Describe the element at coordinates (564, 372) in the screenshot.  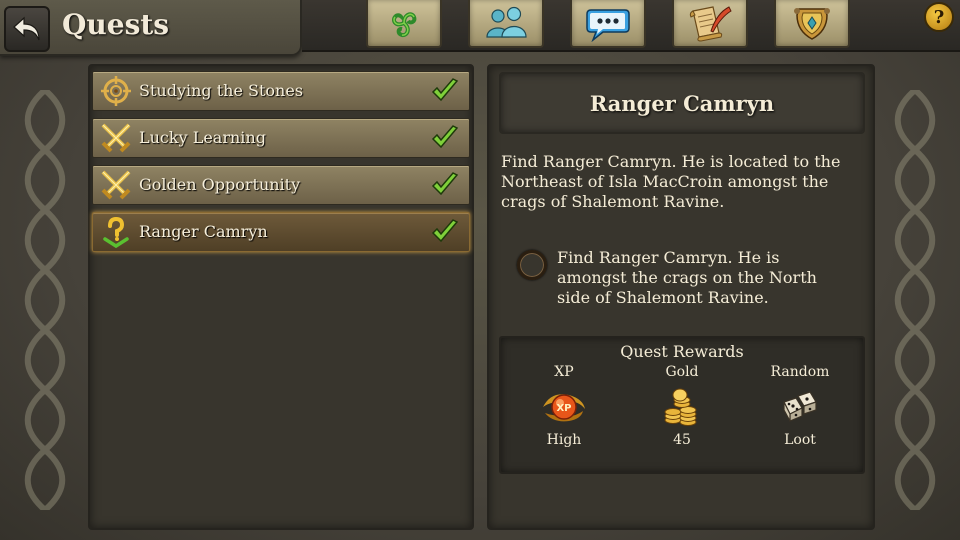
I see `reward-label: XP` at that location.